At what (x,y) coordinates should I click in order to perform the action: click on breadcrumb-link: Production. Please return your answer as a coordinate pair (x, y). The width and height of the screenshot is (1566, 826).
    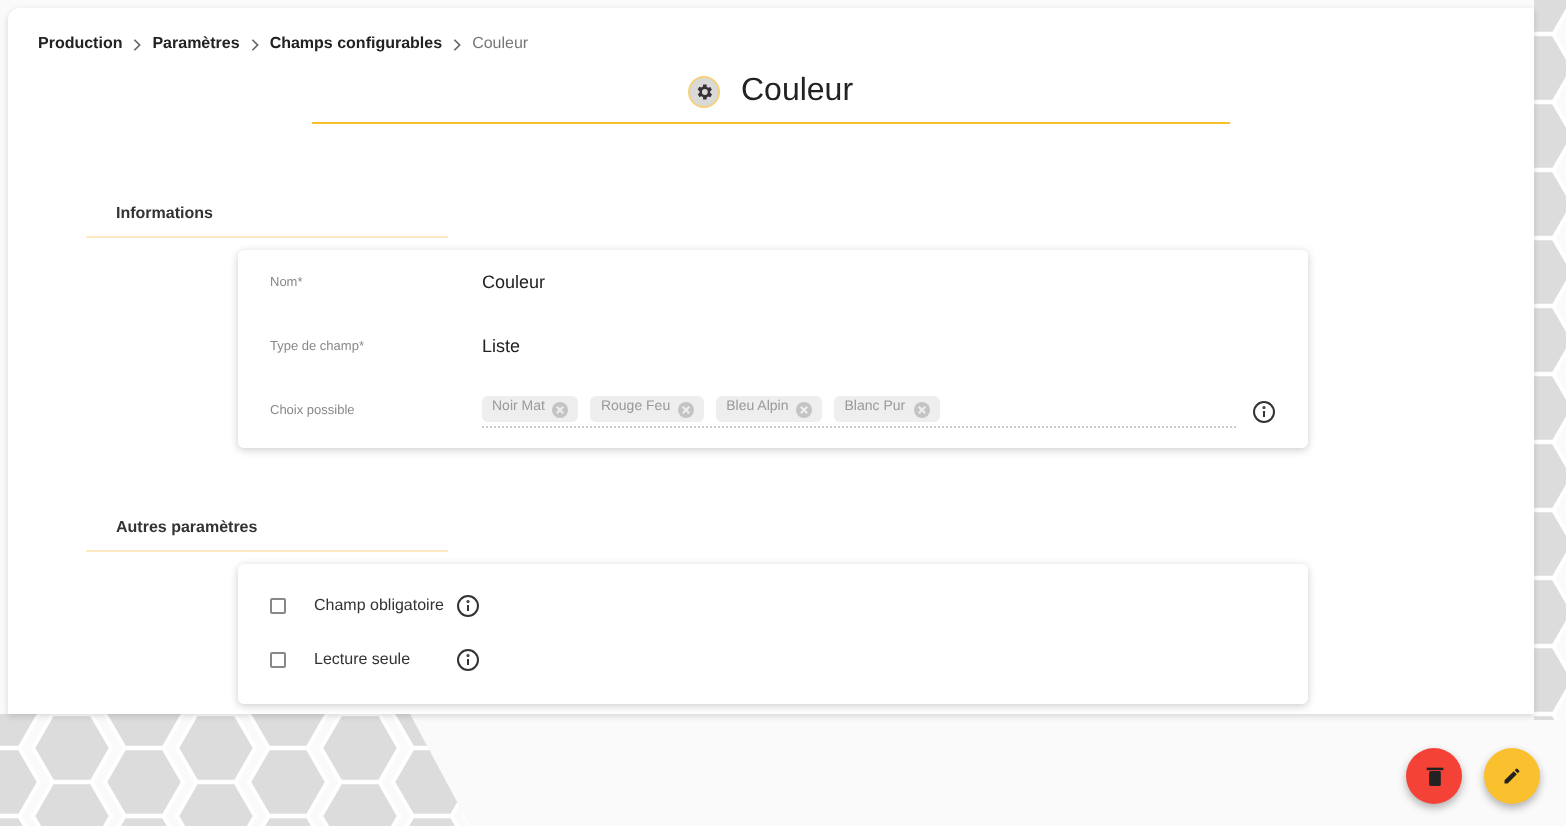
    Looking at the image, I should click on (80, 44).